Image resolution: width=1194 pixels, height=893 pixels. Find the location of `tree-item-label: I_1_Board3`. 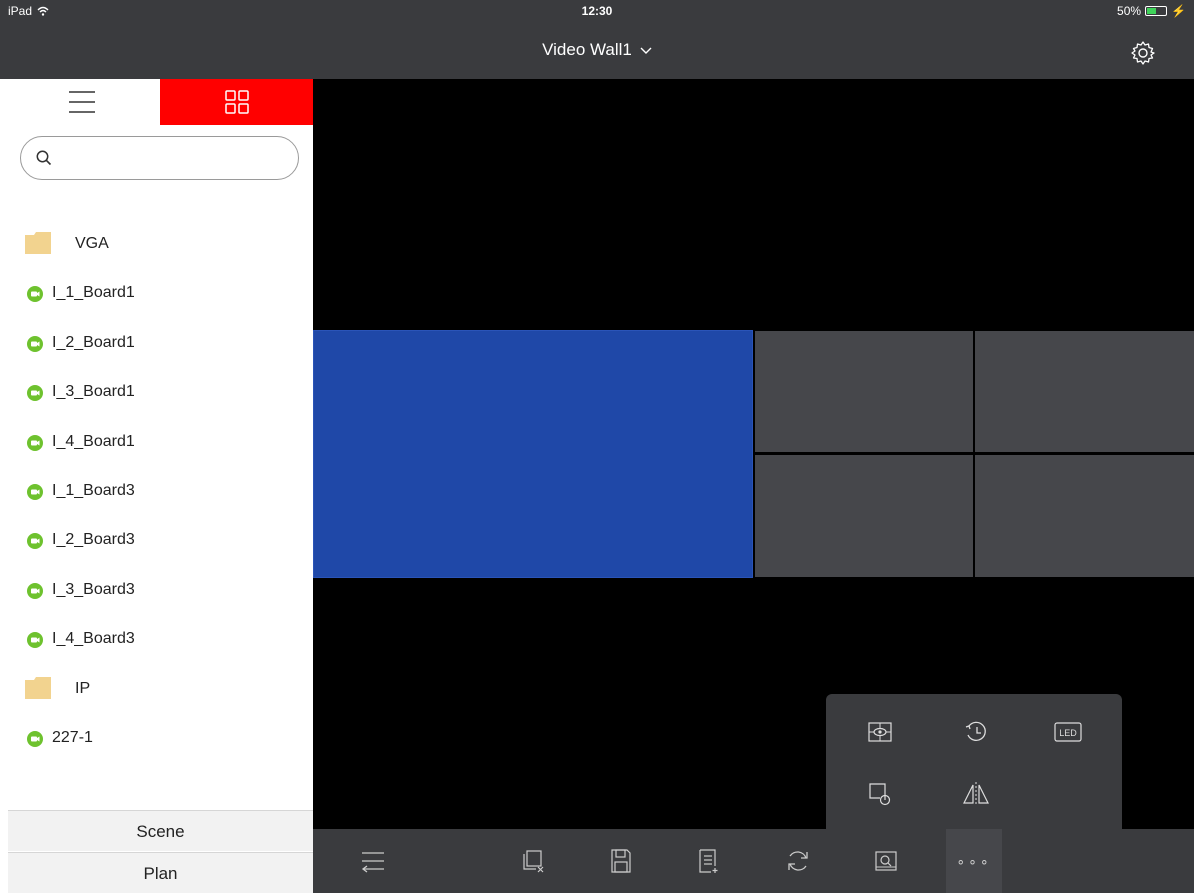

tree-item-label: I_1_Board3 is located at coordinates (93, 490).